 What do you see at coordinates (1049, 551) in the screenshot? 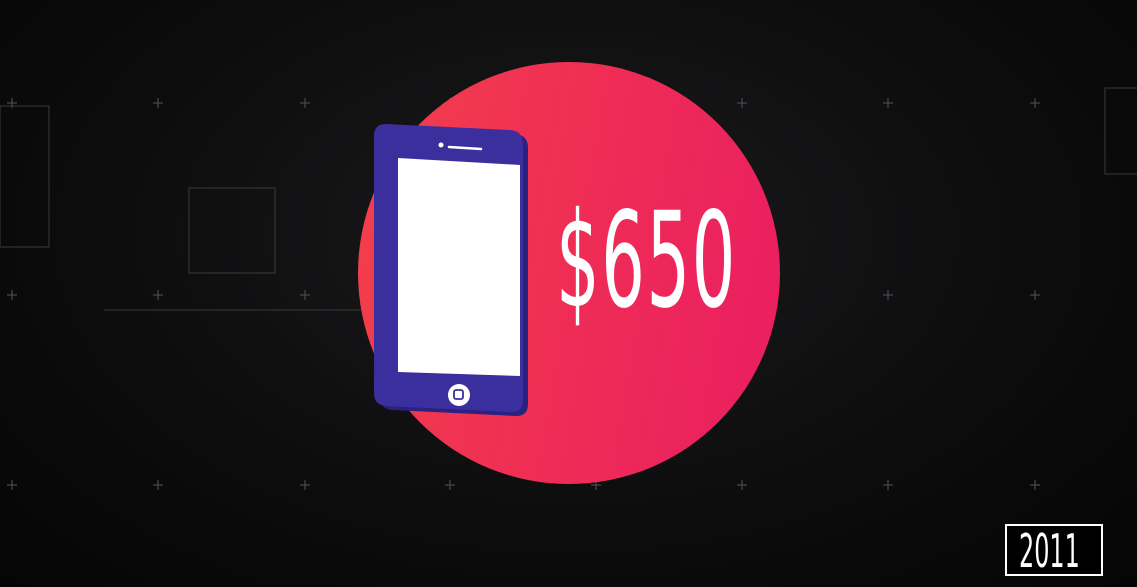
I see `year-label: 2011` at bounding box center [1049, 551].